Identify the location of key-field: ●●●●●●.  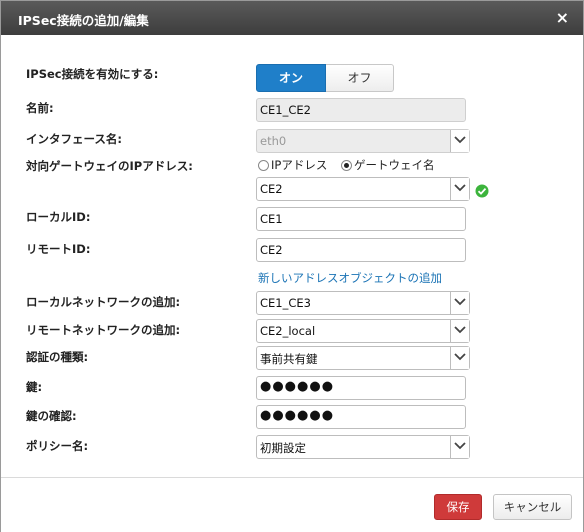
(361, 388).